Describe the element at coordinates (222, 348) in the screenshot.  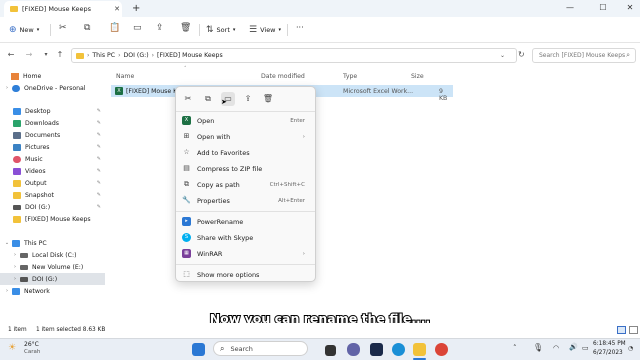
I see `search-icon: ⌕` at that location.